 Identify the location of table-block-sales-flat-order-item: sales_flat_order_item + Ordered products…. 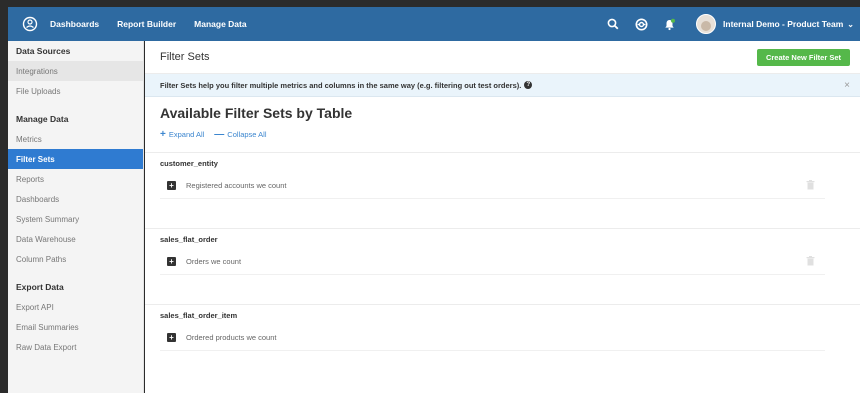
(502, 327).